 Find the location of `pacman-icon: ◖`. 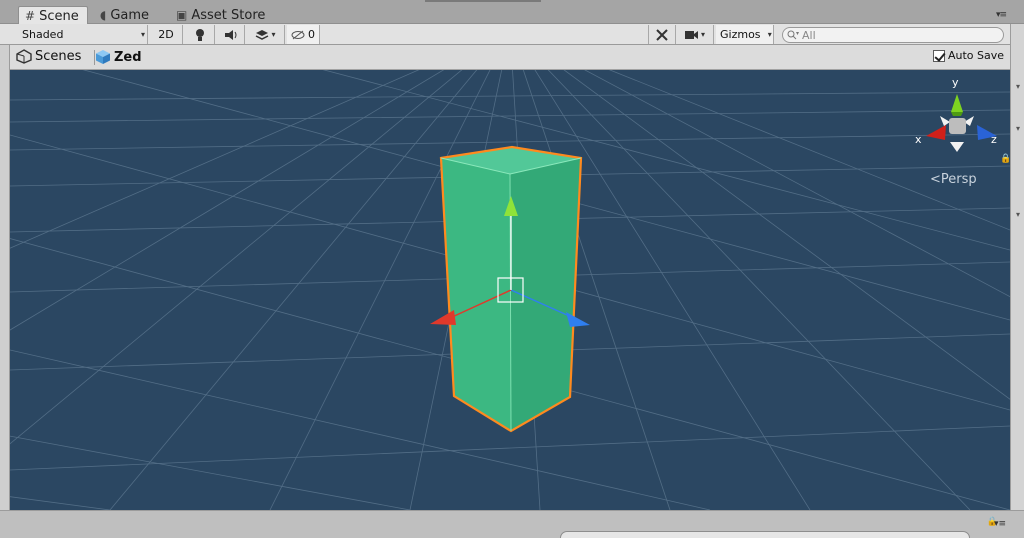

pacman-icon: ◖ is located at coordinates (103, 15).